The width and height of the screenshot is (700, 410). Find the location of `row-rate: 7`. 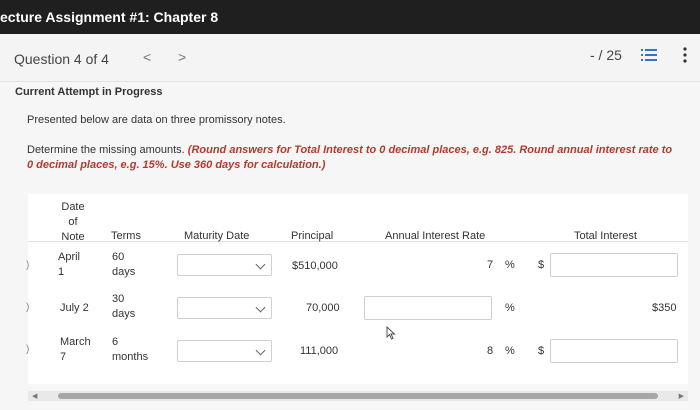

row-rate: 7 is located at coordinates (490, 265).